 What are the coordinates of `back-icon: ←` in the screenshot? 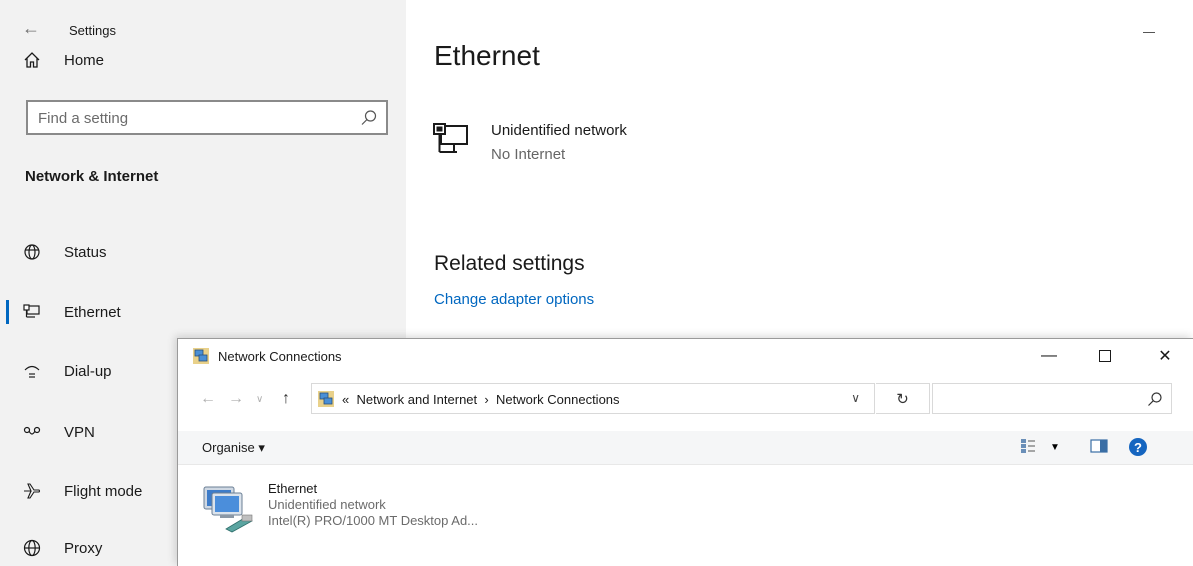 It's located at (208, 399).